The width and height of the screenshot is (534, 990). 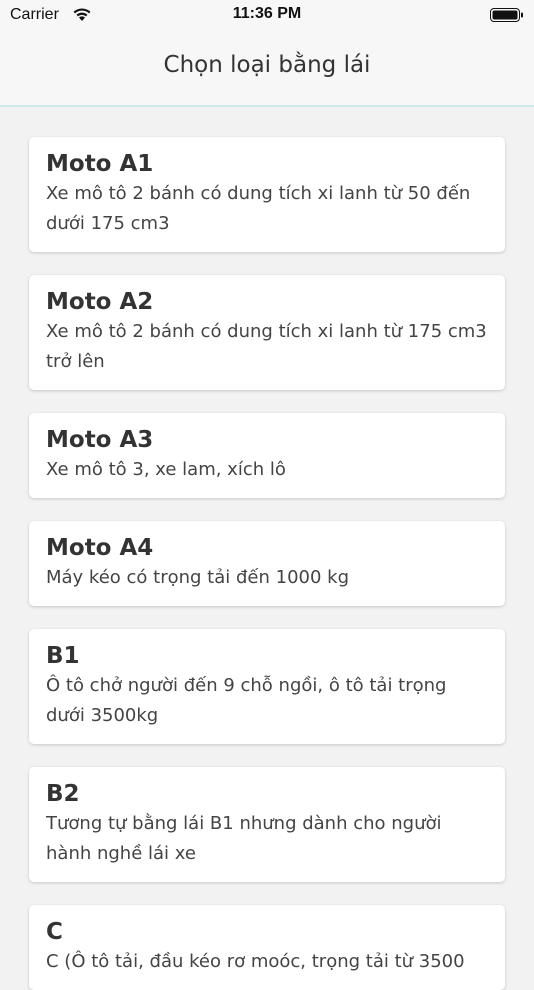 I want to click on license-card: Moto A3 Xe mô tô 3, xe lam, xích lô, so click(x=267, y=455).